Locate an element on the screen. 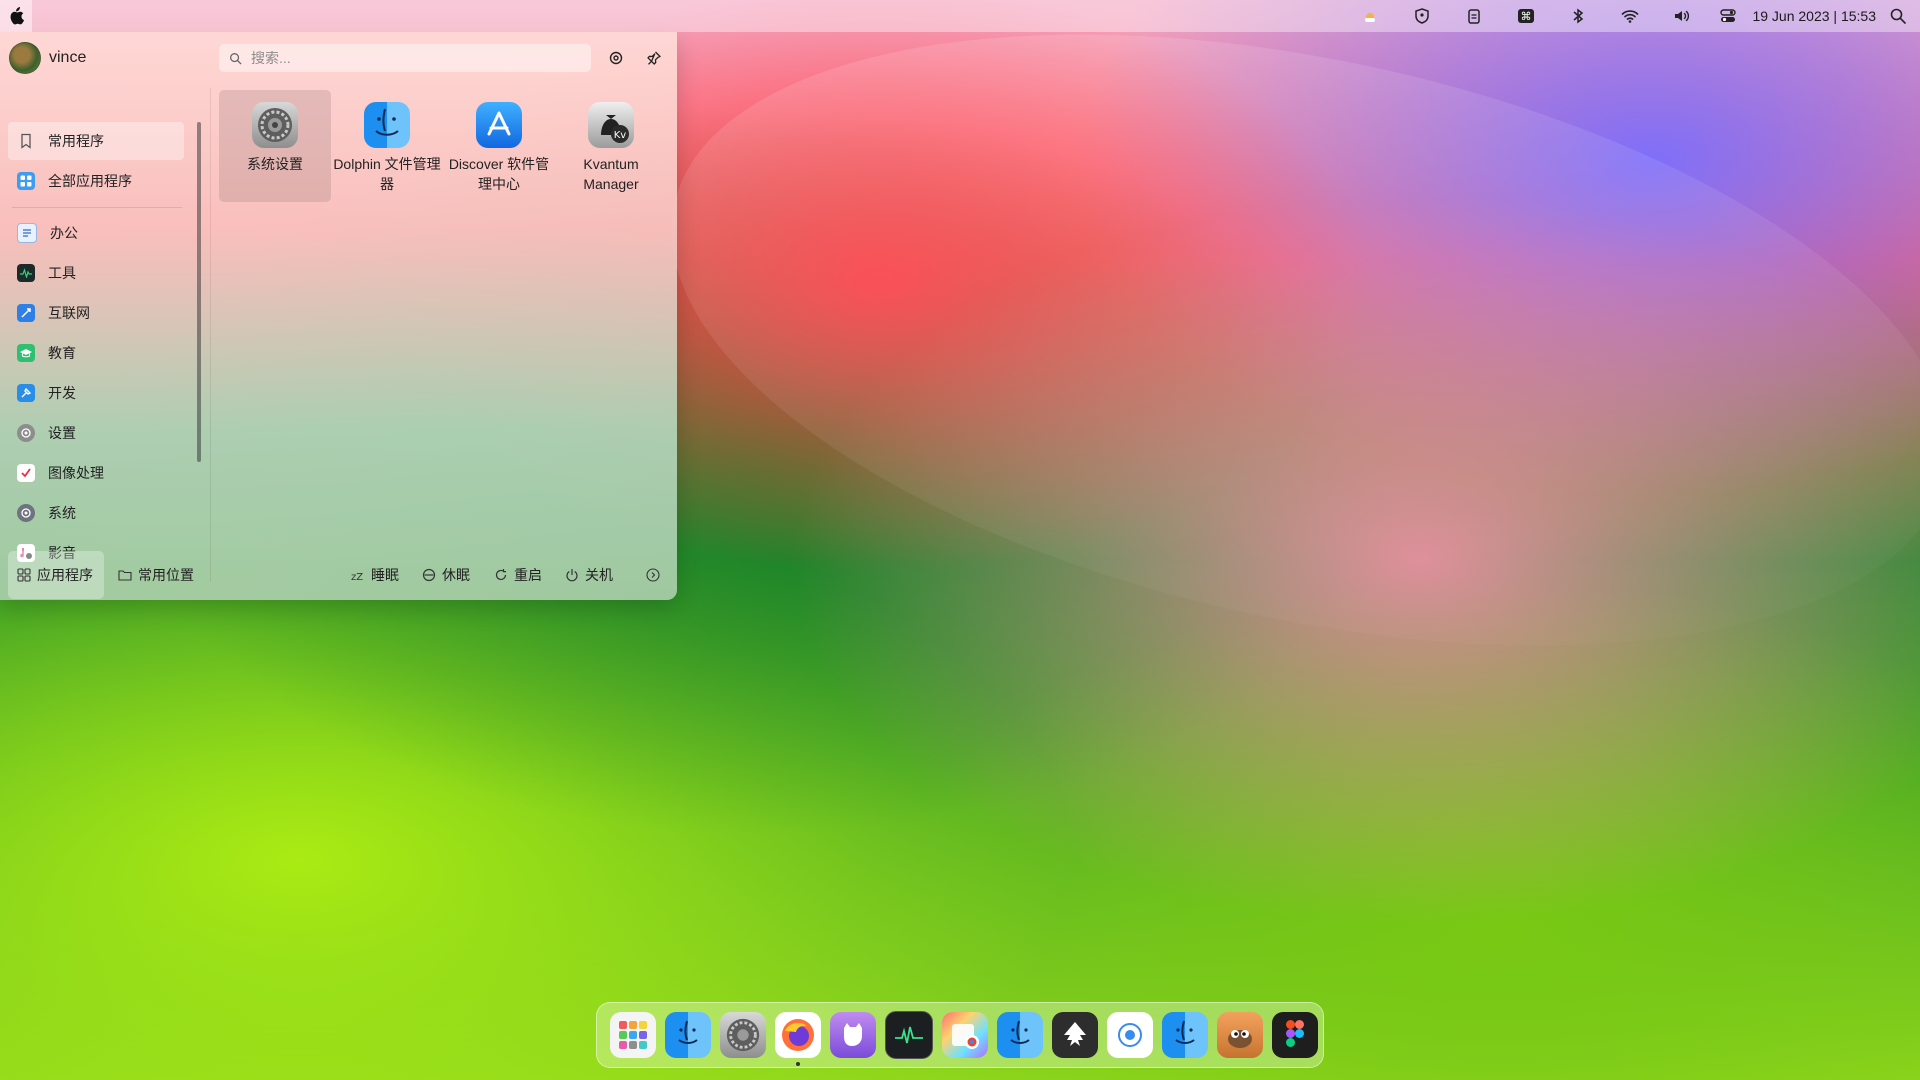  svg-text: Kv is located at coordinates (620, 135).